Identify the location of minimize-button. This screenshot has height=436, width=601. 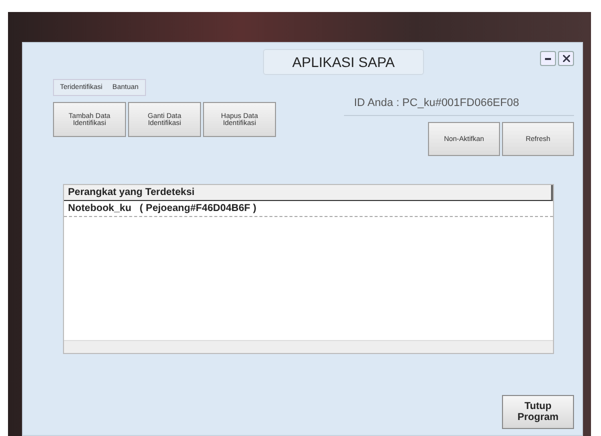
(548, 58).